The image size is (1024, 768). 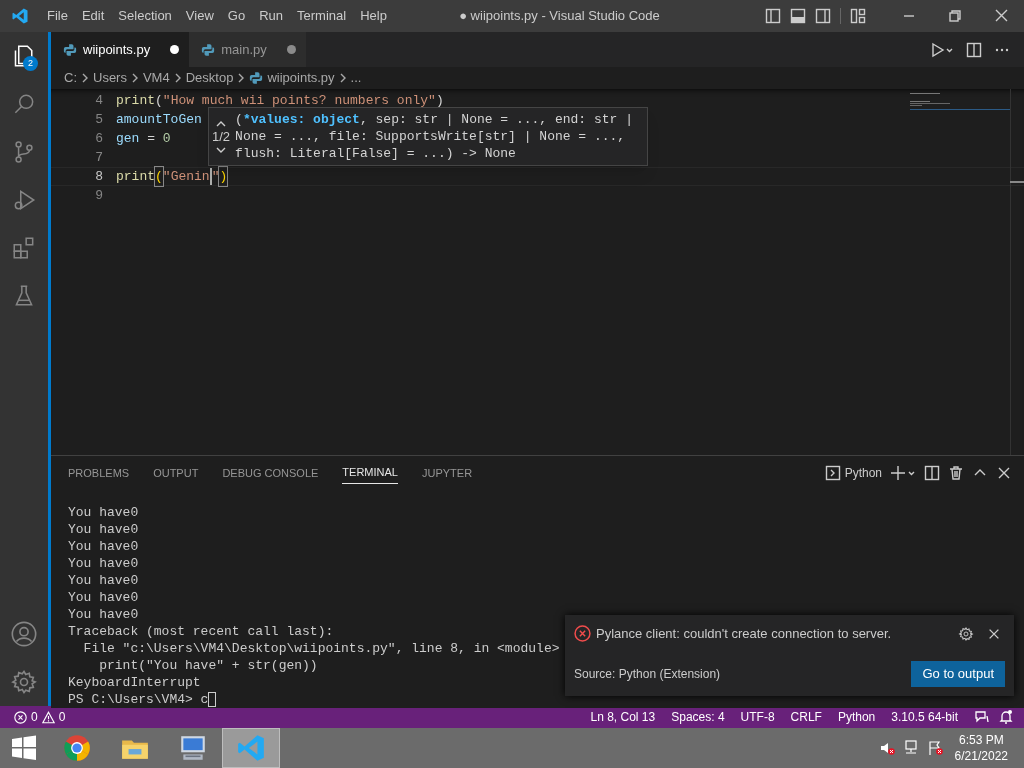 What do you see at coordinates (1006, 717) in the screenshot?
I see `notifications-bell-icon` at bounding box center [1006, 717].